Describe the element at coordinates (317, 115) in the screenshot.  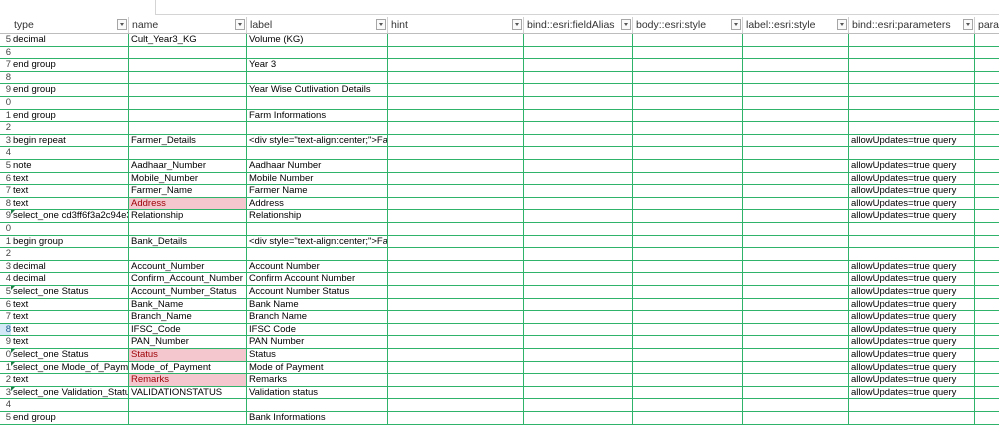
I see `cell-label: Farm Informations` at that location.